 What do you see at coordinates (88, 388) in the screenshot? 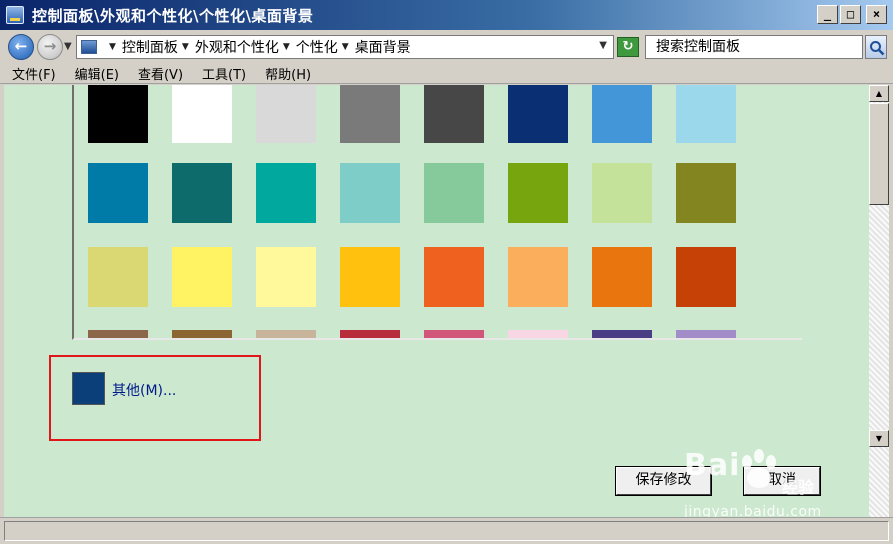
I see `other-color-swatch` at bounding box center [88, 388].